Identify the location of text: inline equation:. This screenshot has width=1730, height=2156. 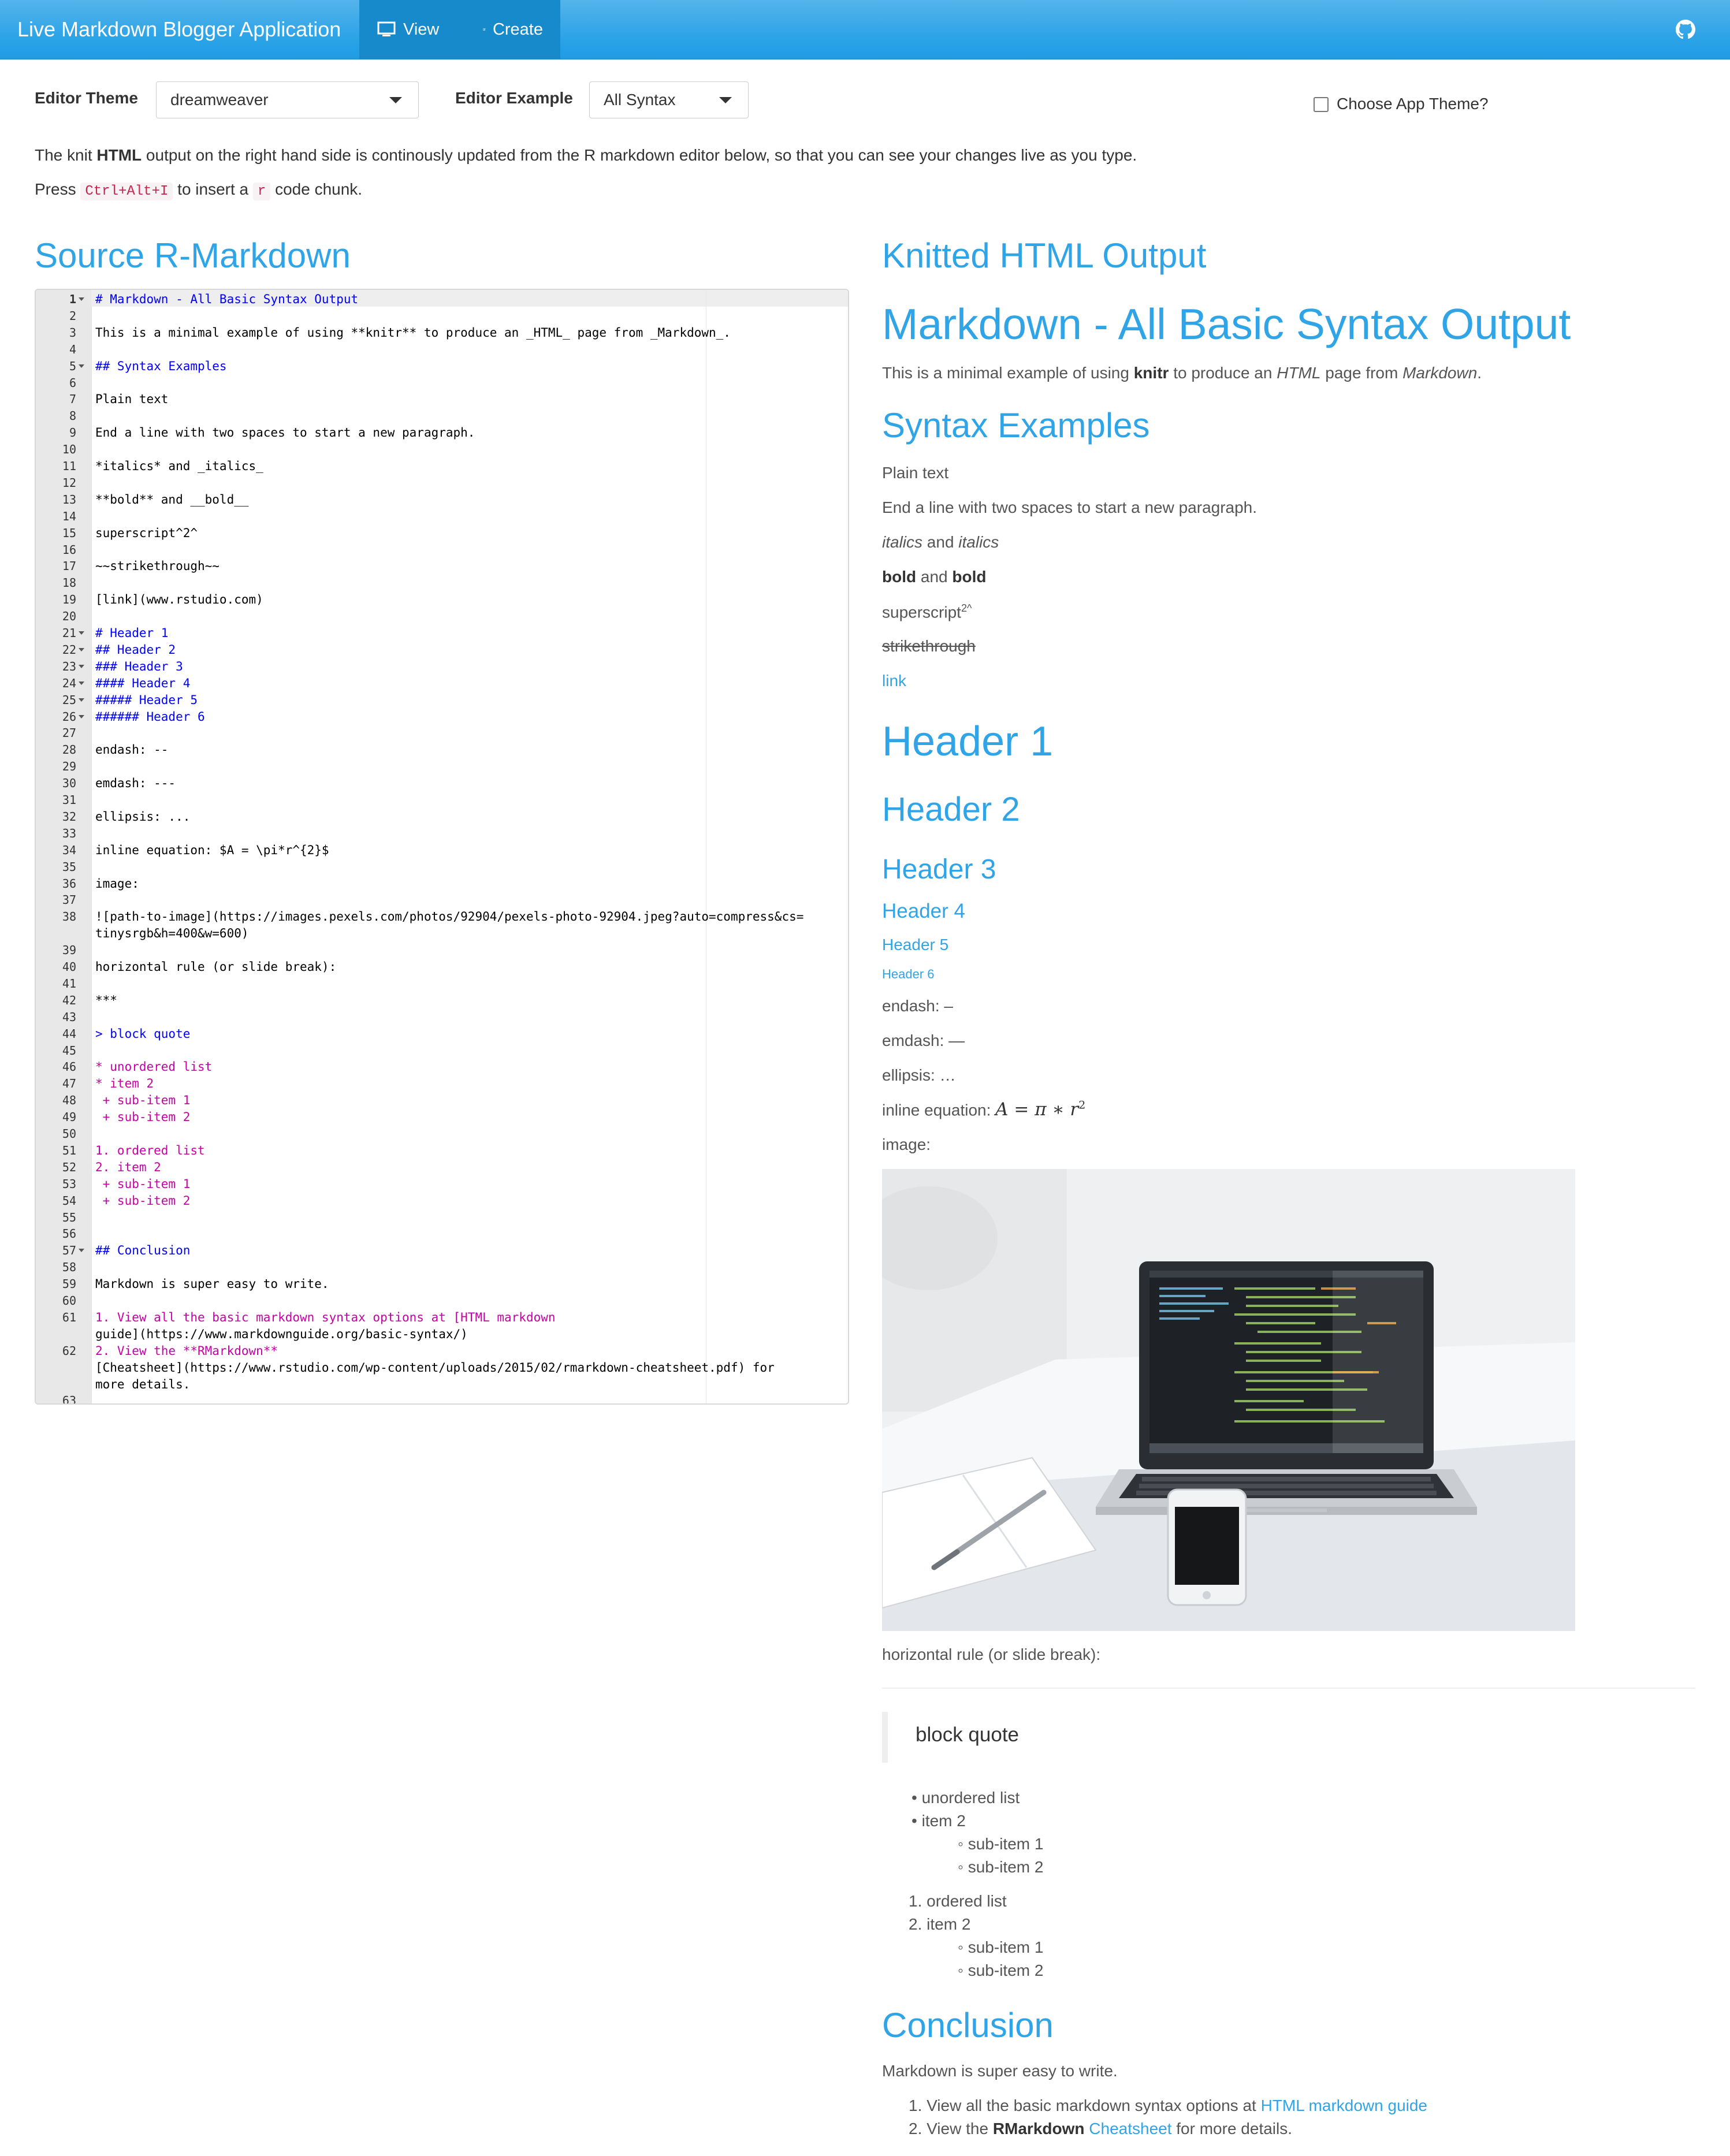
(939, 1110).